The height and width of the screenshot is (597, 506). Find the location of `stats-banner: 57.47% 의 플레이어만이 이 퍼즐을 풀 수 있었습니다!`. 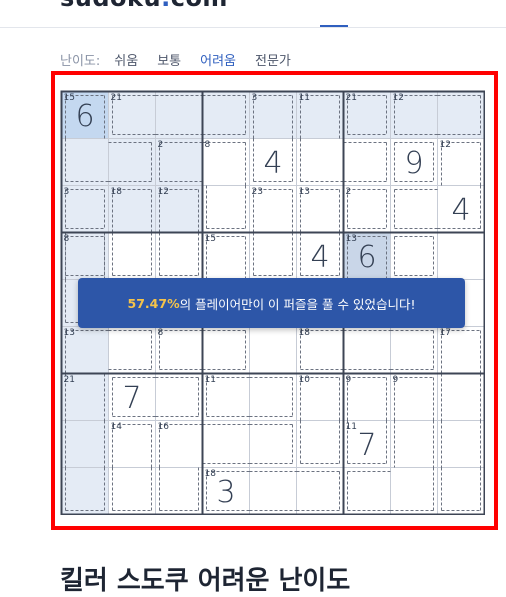

stats-banner: 57.47% 의 플레이어만이 이 퍼즐을 풀 수 있었습니다! is located at coordinates (271, 303).